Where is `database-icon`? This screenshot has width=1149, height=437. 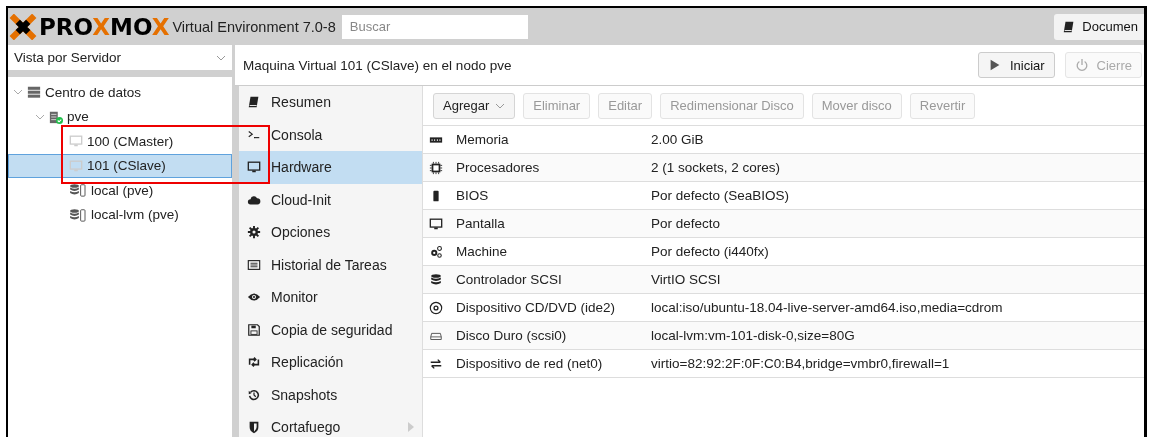 database-icon is located at coordinates (436, 279).